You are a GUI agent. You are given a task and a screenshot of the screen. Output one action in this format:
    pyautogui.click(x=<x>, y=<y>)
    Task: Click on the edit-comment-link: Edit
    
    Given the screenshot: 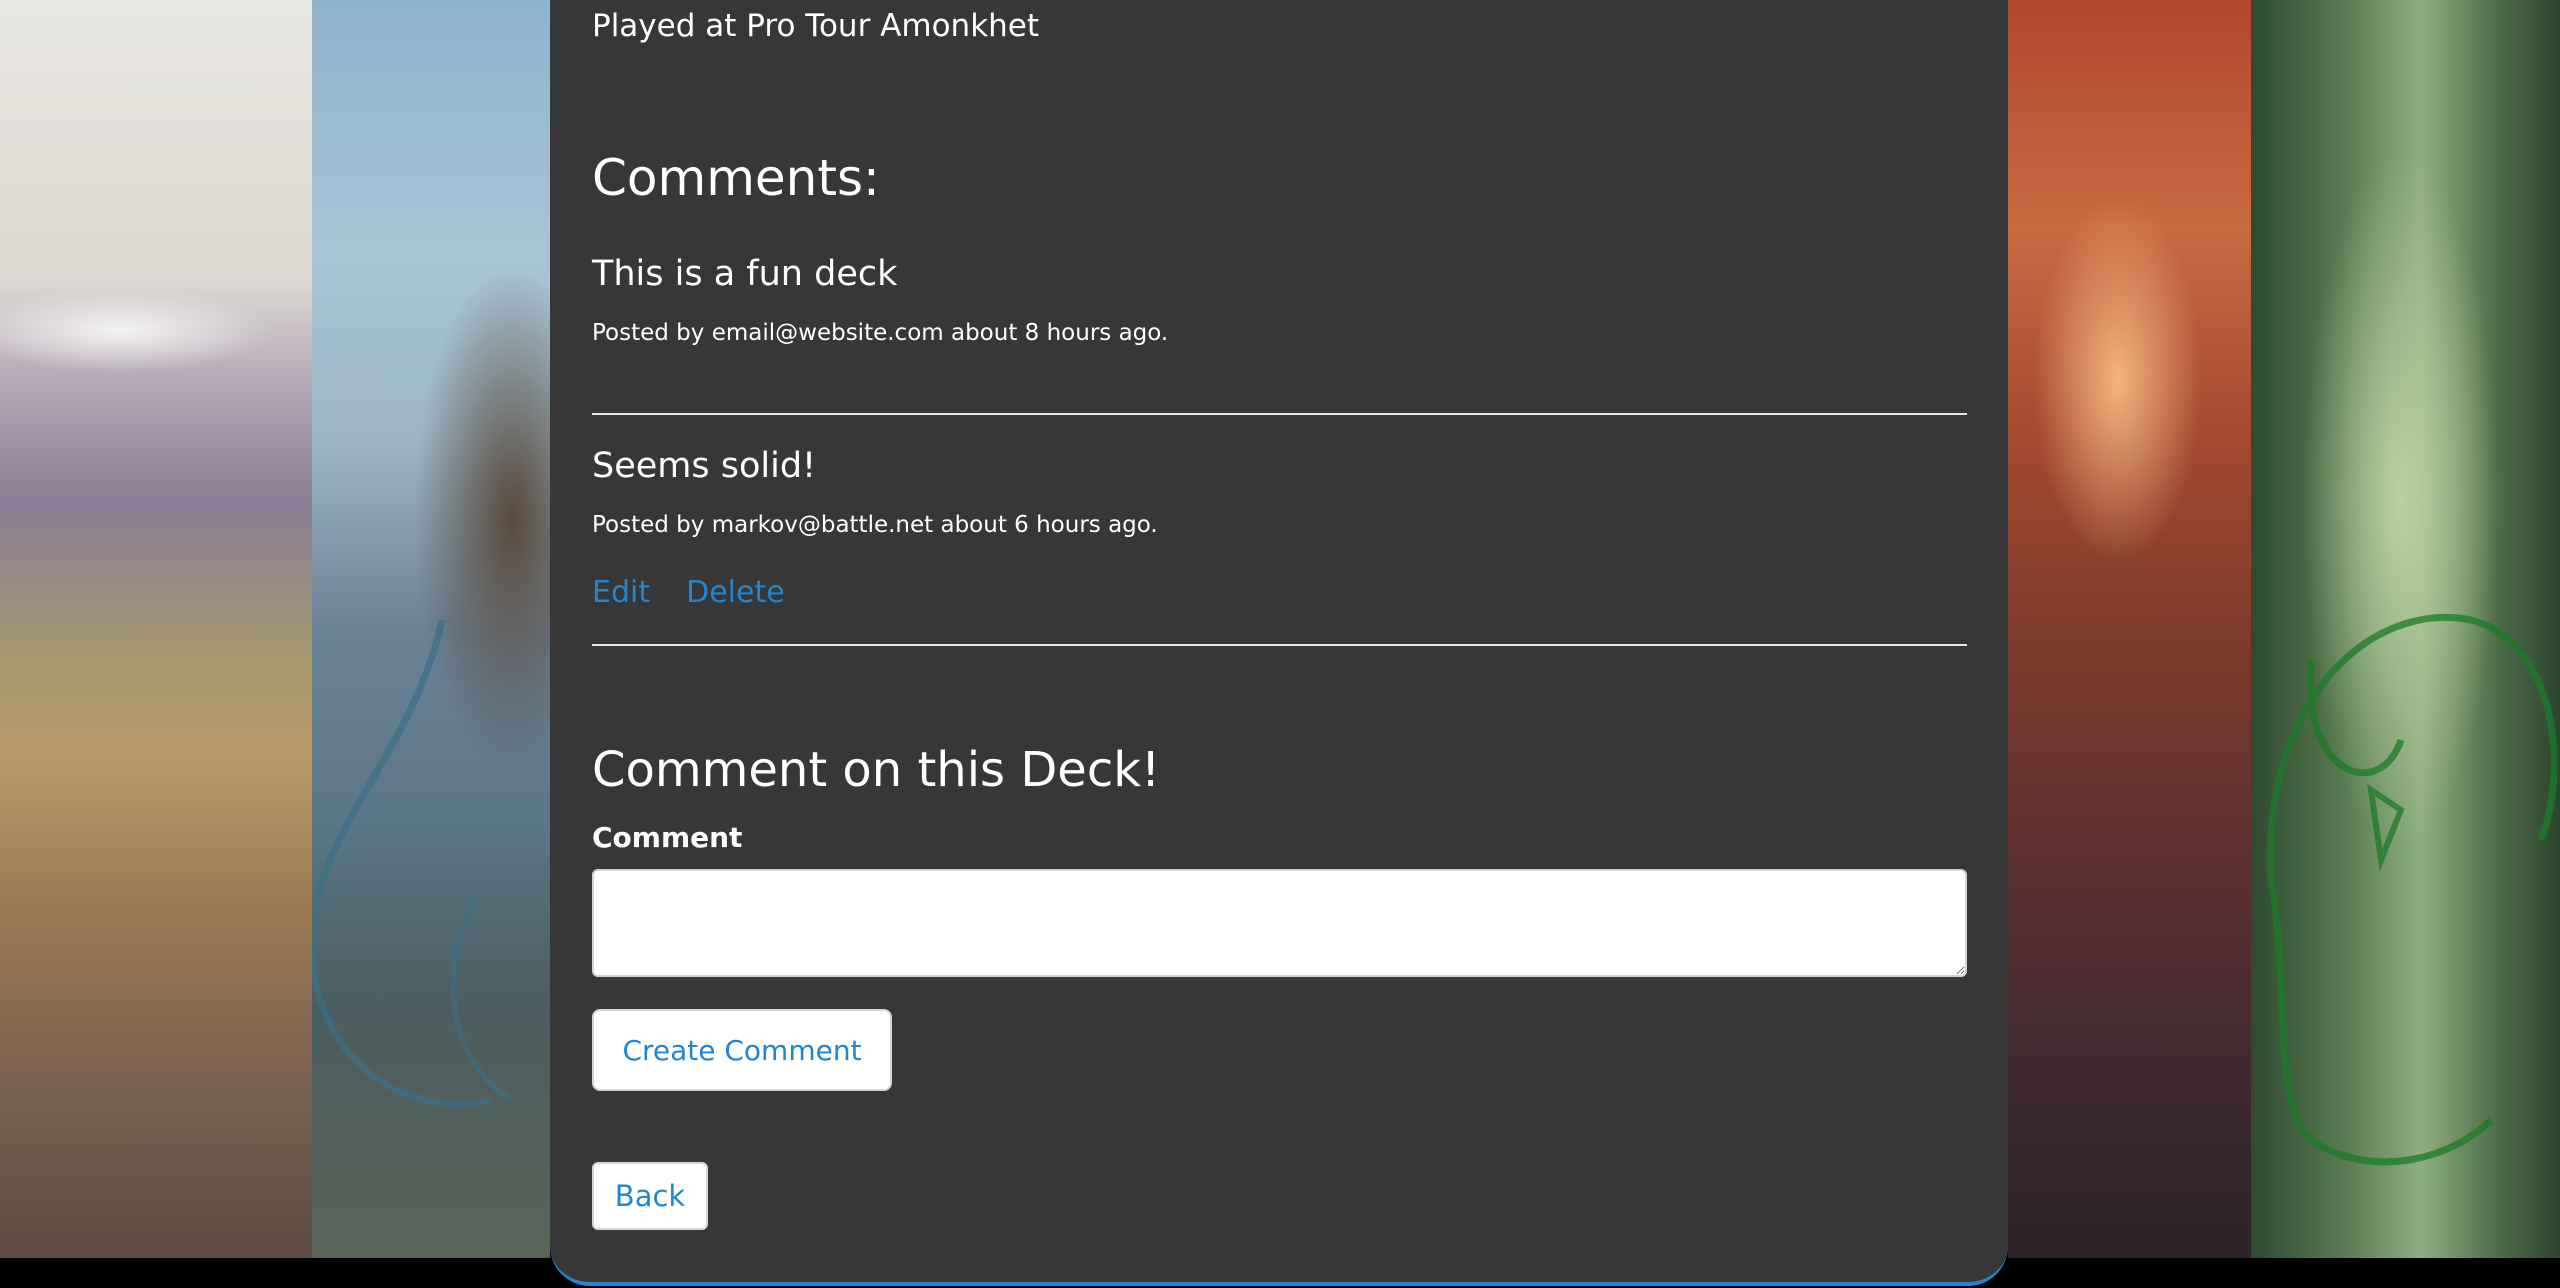 What is the action you would take?
    pyautogui.click(x=621, y=592)
    